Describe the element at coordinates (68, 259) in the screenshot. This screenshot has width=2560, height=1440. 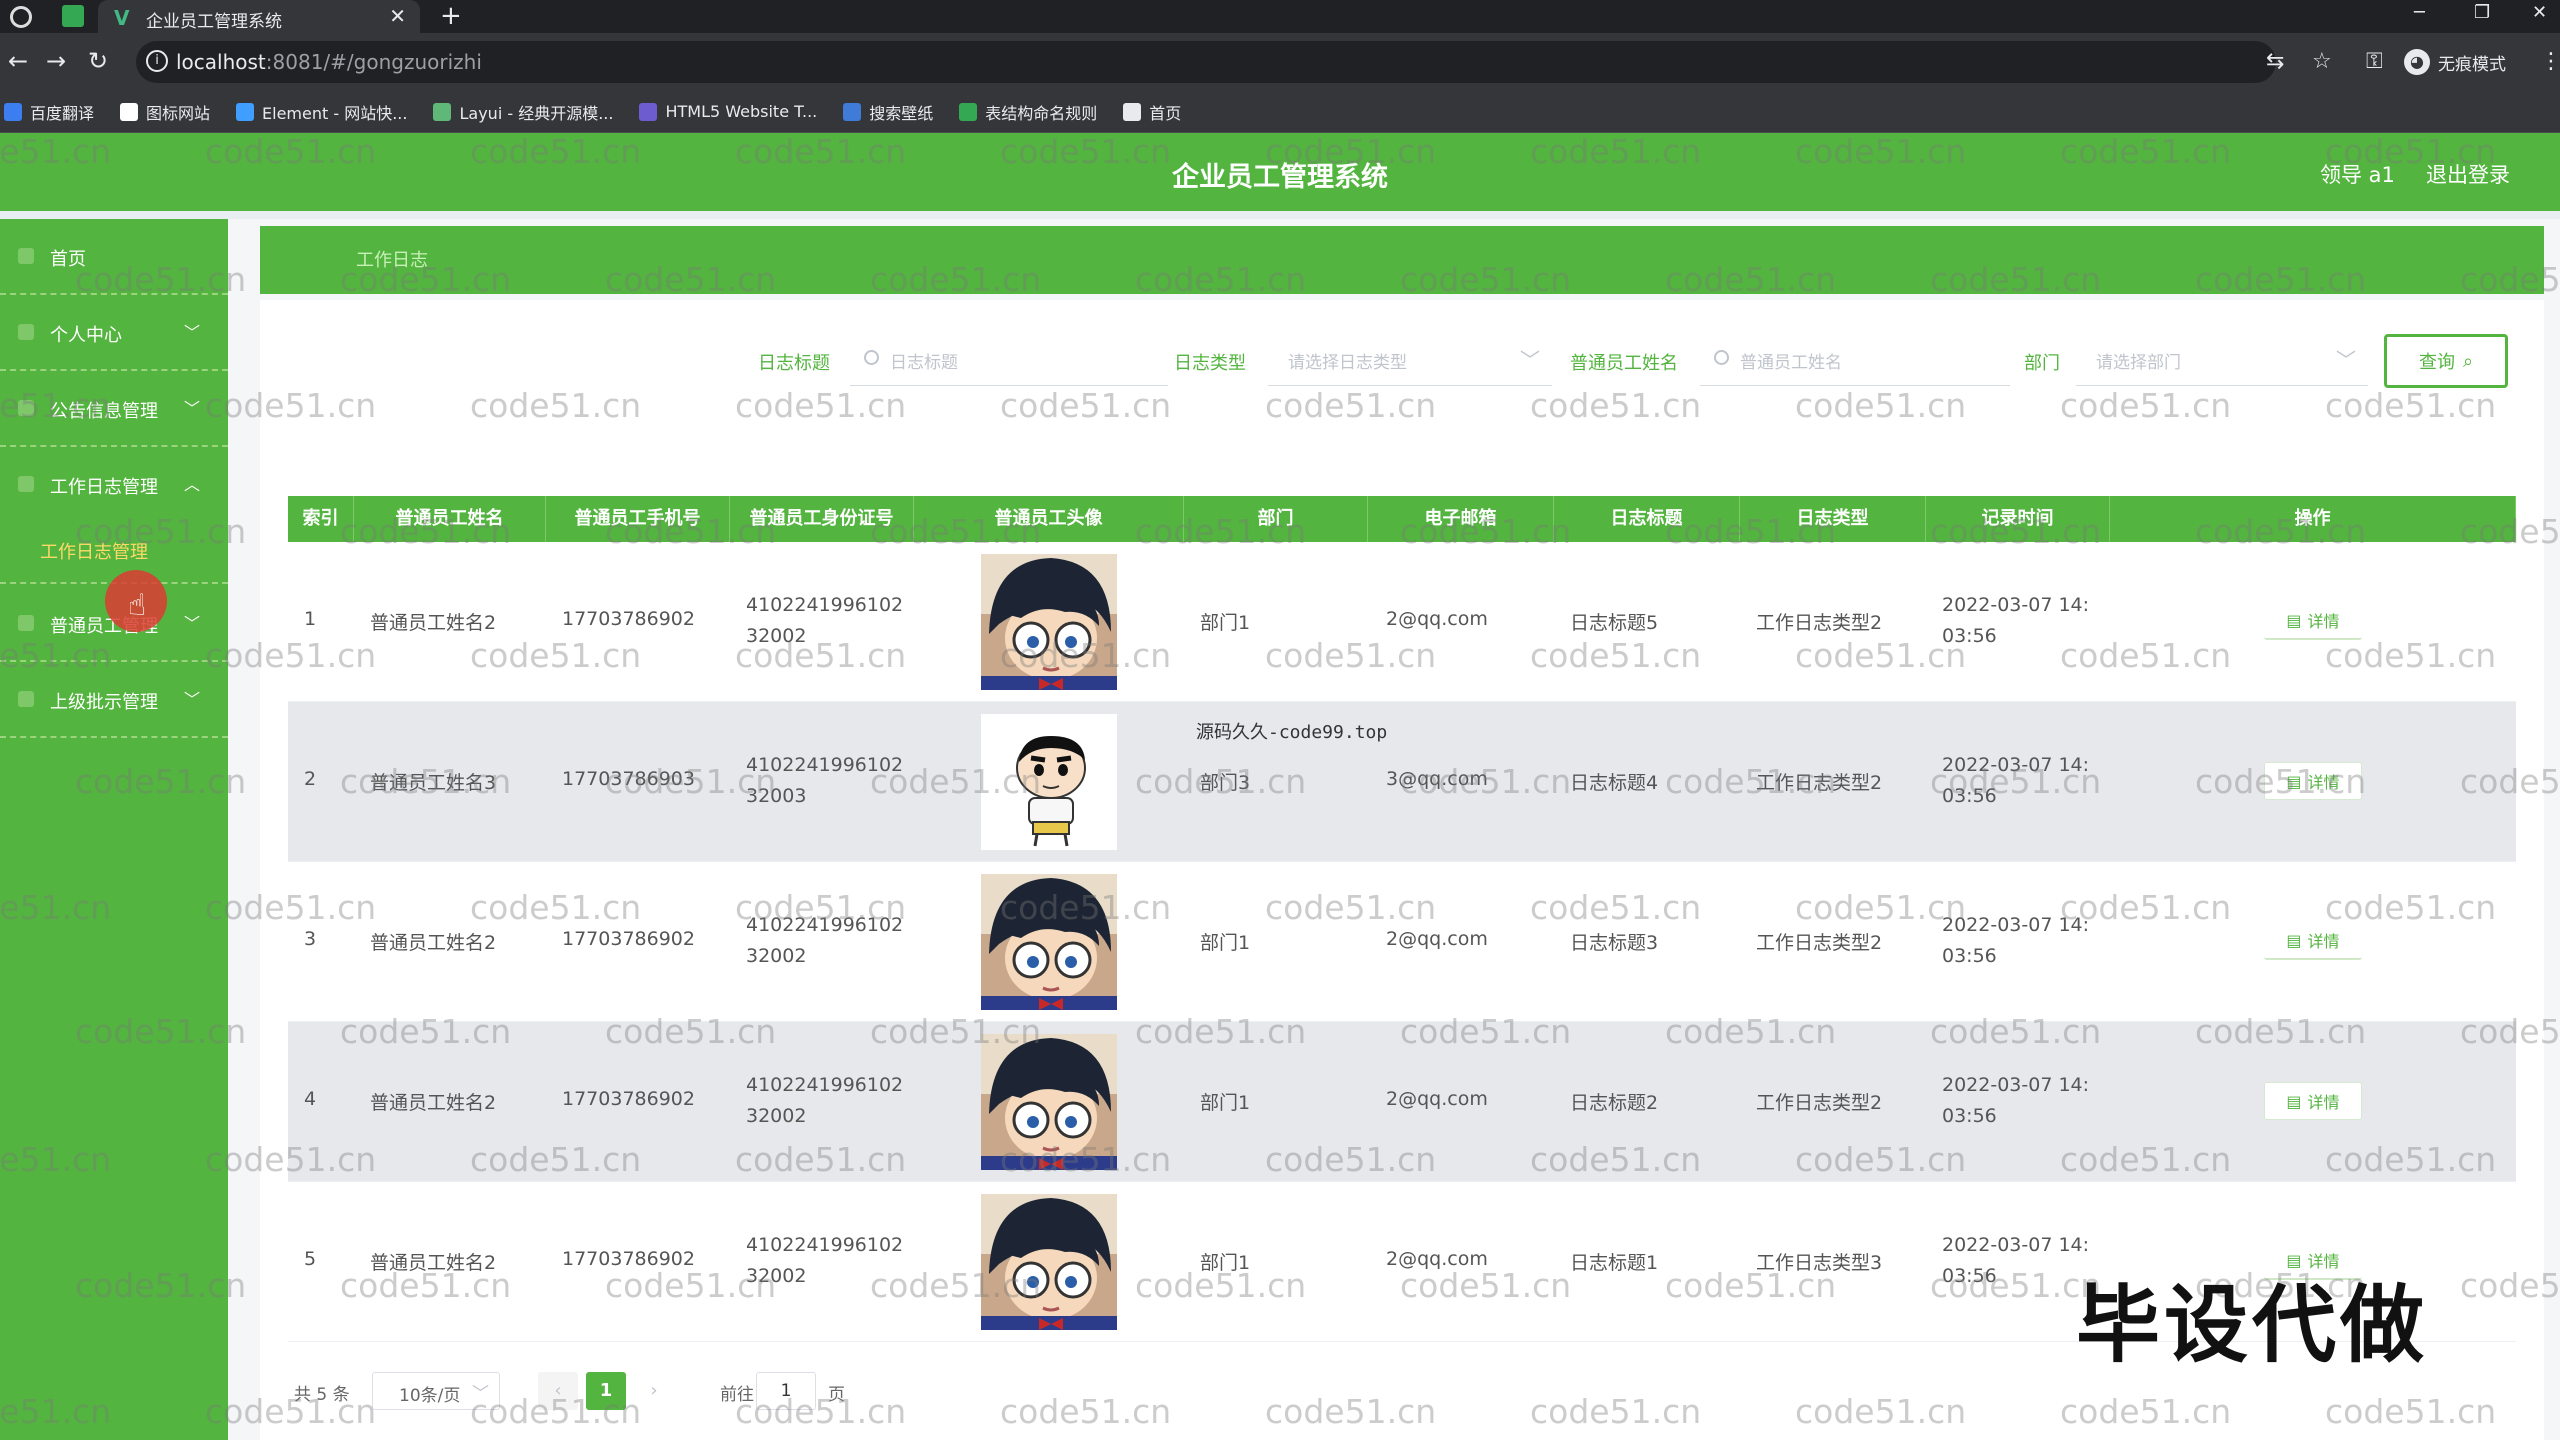
I see `sidebar-item-label: 首页` at that location.